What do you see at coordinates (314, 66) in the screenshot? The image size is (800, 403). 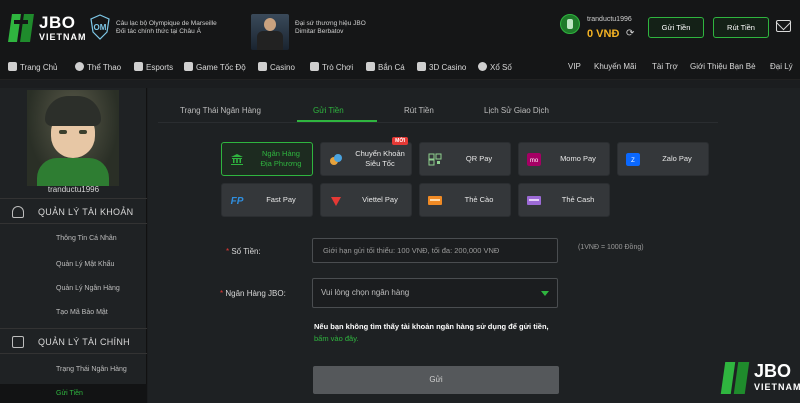 I see `dice-icon` at bounding box center [314, 66].